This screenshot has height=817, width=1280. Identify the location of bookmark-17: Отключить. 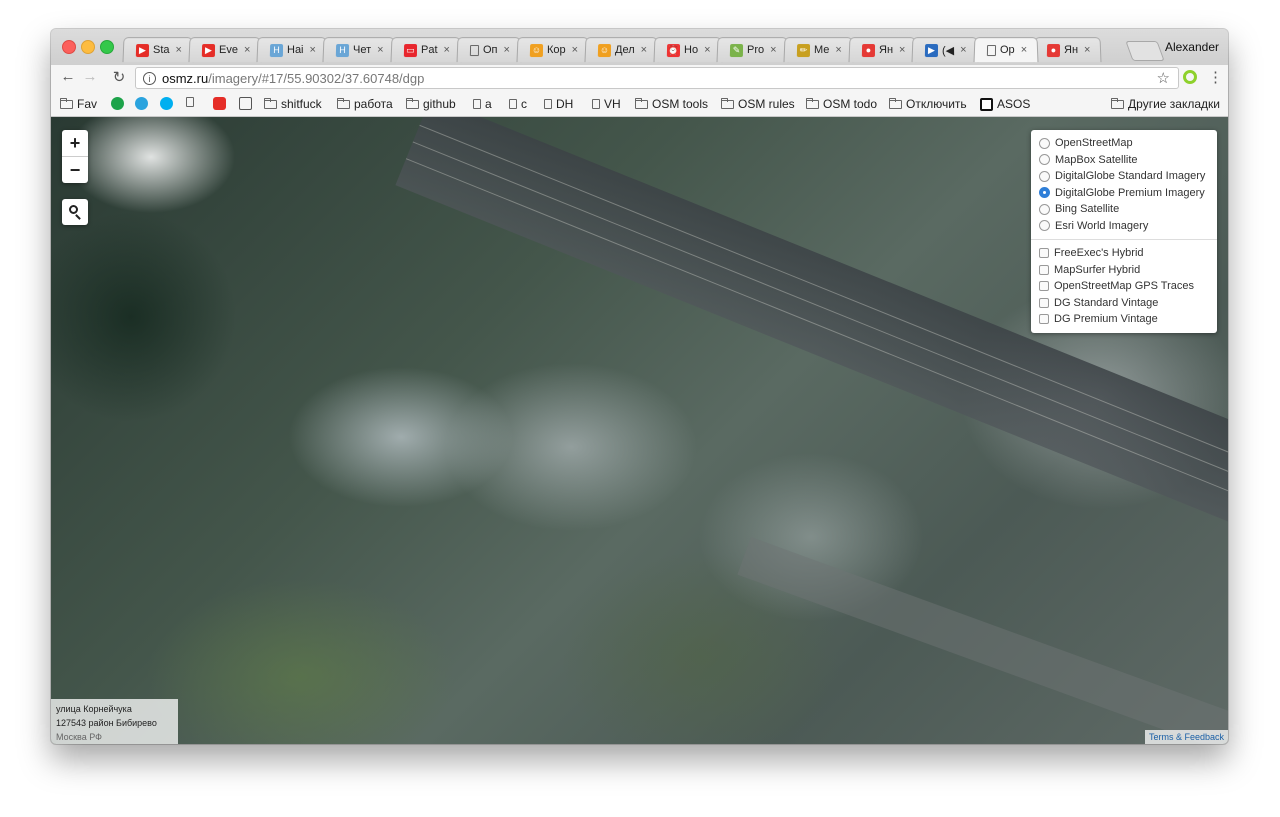
(928, 104).